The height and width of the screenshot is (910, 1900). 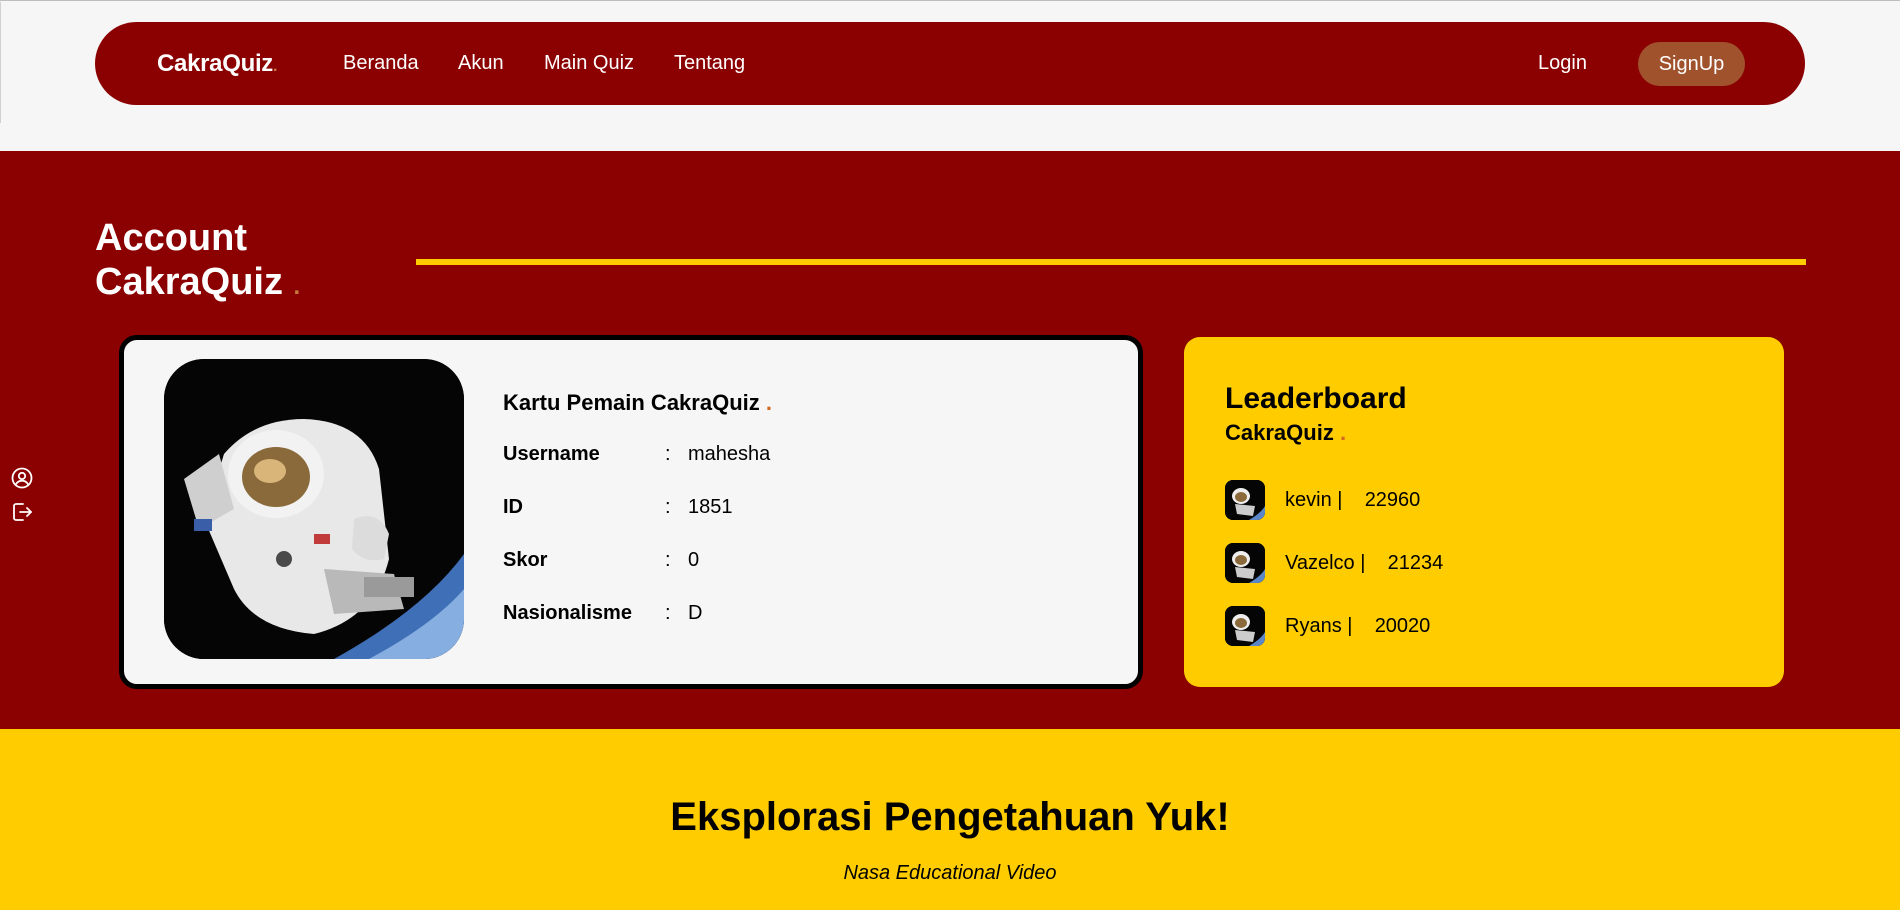 What do you see at coordinates (1325, 563) in the screenshot?
I see `leaderboard-name: Vazelco |` at bounding box center [1325, 563].